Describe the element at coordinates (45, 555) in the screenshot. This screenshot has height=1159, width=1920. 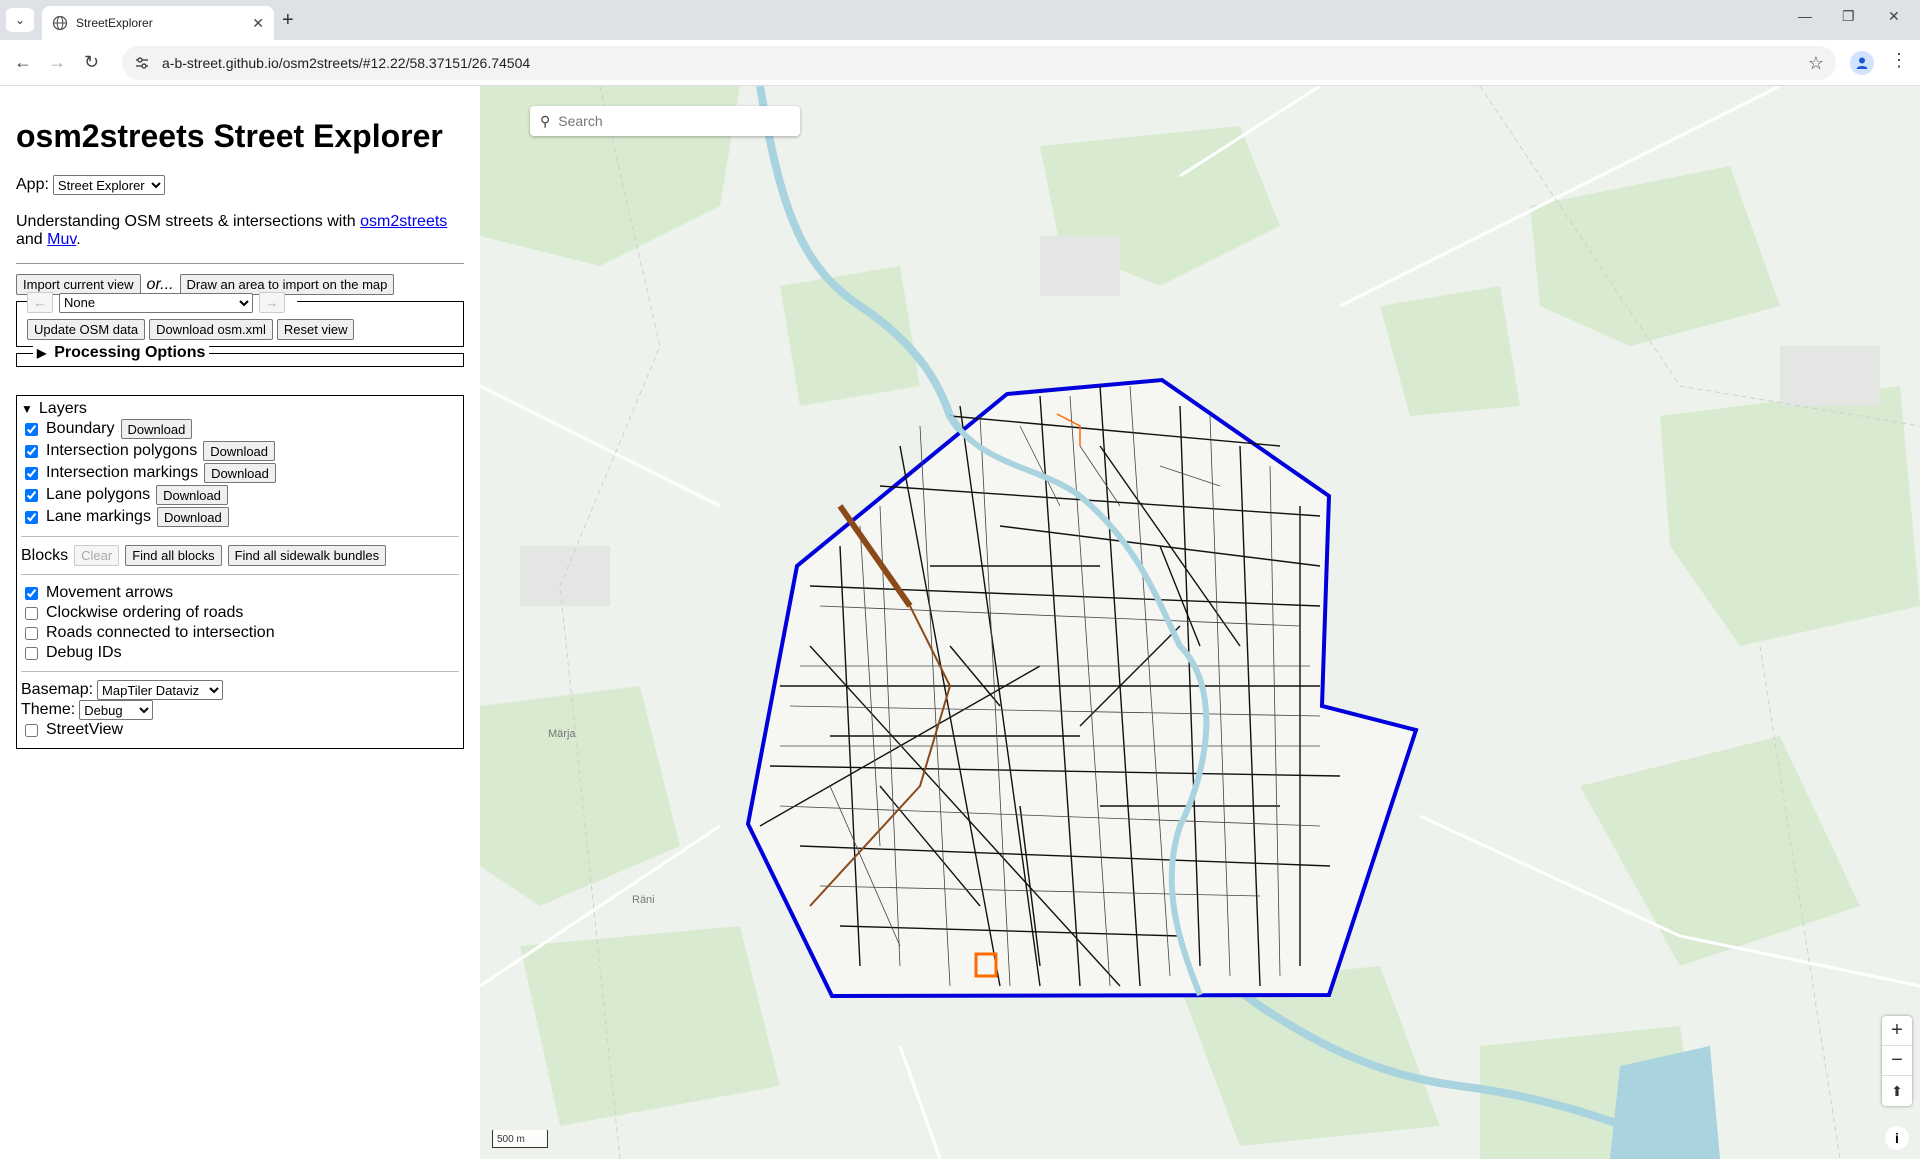
I see `blocks-label: Blocks` at that location.